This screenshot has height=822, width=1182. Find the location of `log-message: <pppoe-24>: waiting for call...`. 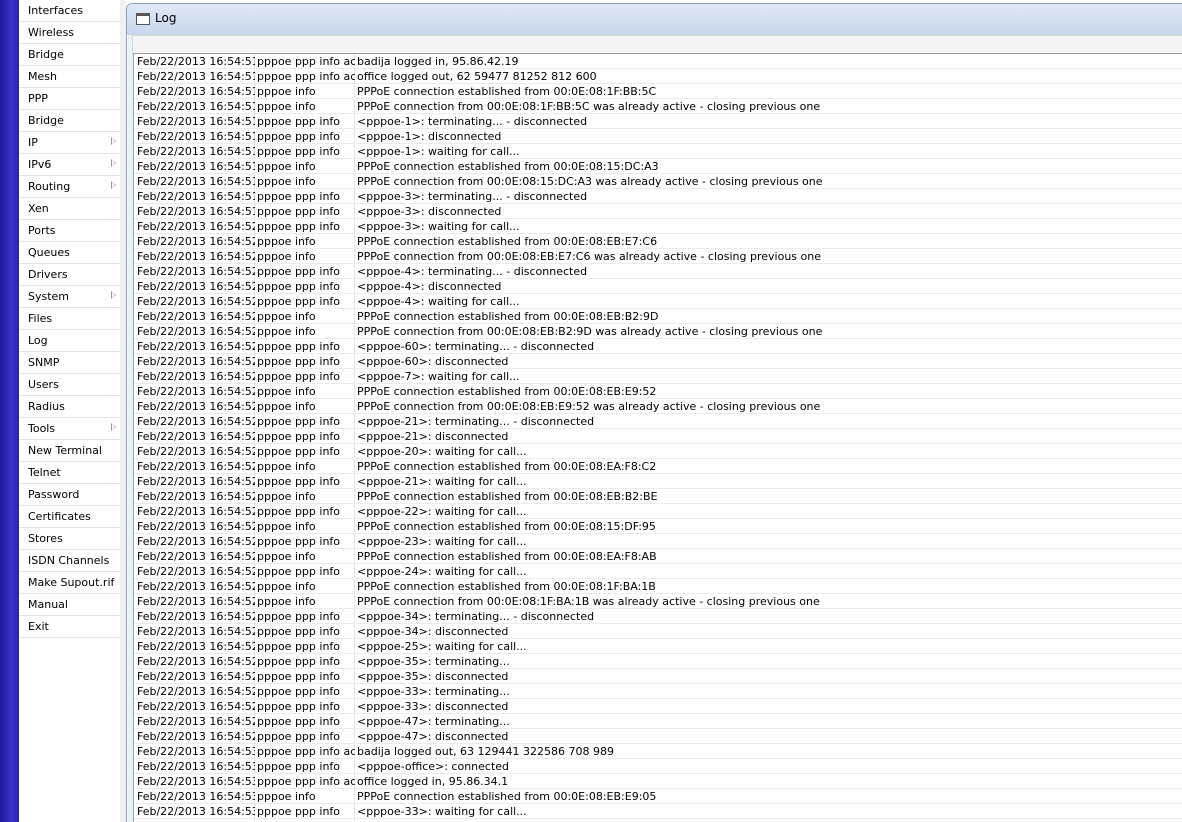

log-message: <pppoe-24>: waiting for call... is located at coordinates (442, 571).